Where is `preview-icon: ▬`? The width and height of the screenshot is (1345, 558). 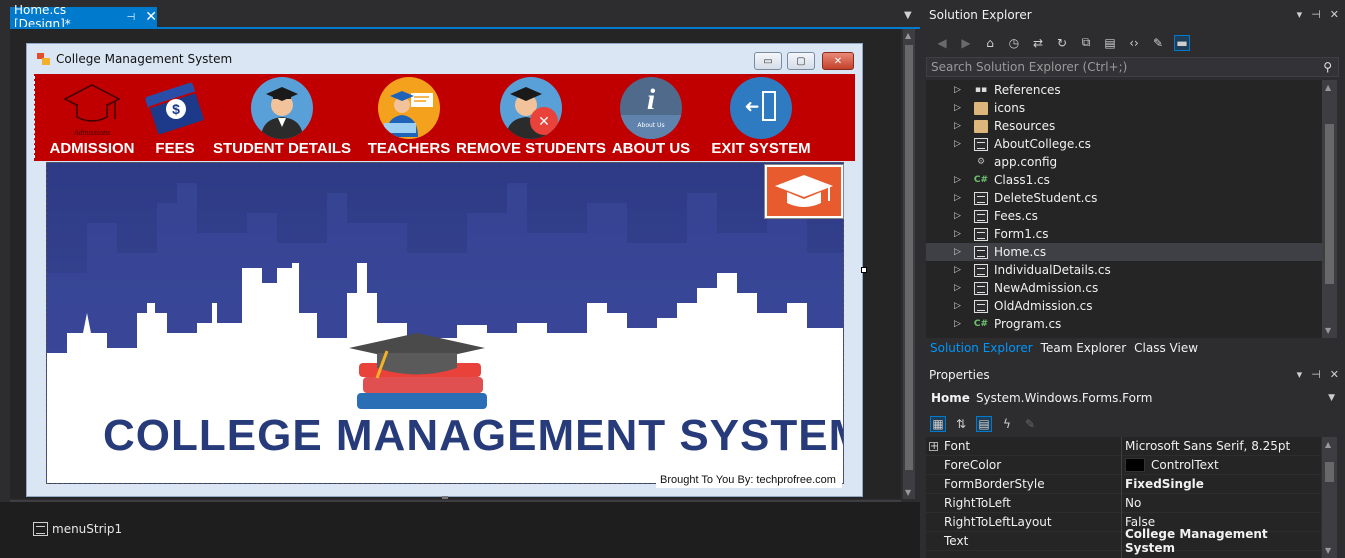
preview-icon: ▬ is located at coordinates (1182, 42).